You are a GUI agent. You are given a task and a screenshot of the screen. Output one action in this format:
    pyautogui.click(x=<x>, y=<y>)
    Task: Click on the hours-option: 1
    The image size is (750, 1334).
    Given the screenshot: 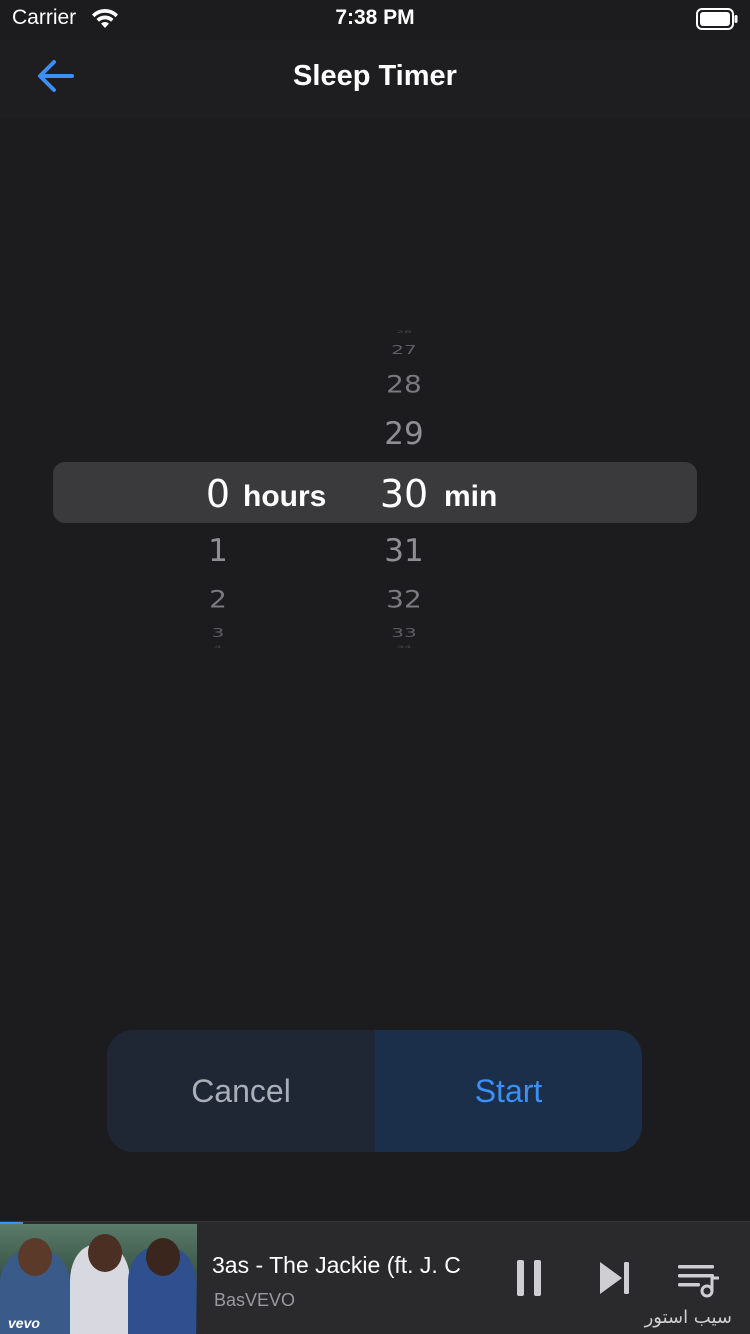 What is the action you would take?
    pyautogui.click(x=218, y=551)
    